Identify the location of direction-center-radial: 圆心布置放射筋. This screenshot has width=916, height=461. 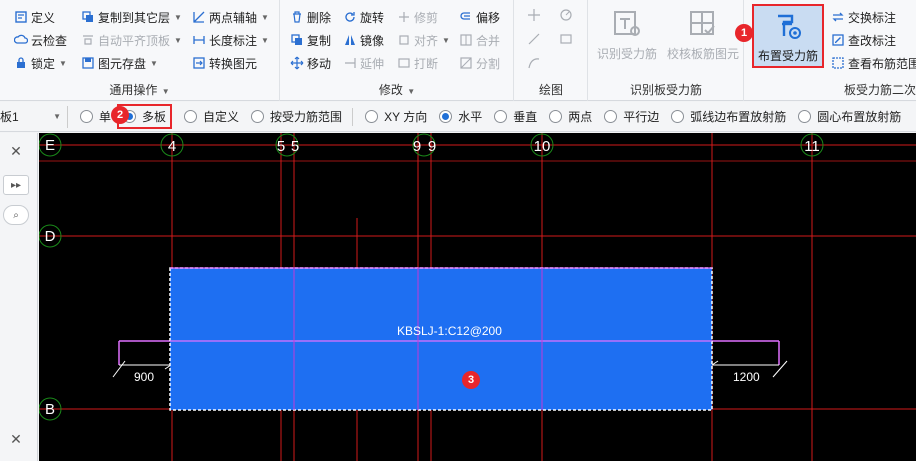
(849, 116).